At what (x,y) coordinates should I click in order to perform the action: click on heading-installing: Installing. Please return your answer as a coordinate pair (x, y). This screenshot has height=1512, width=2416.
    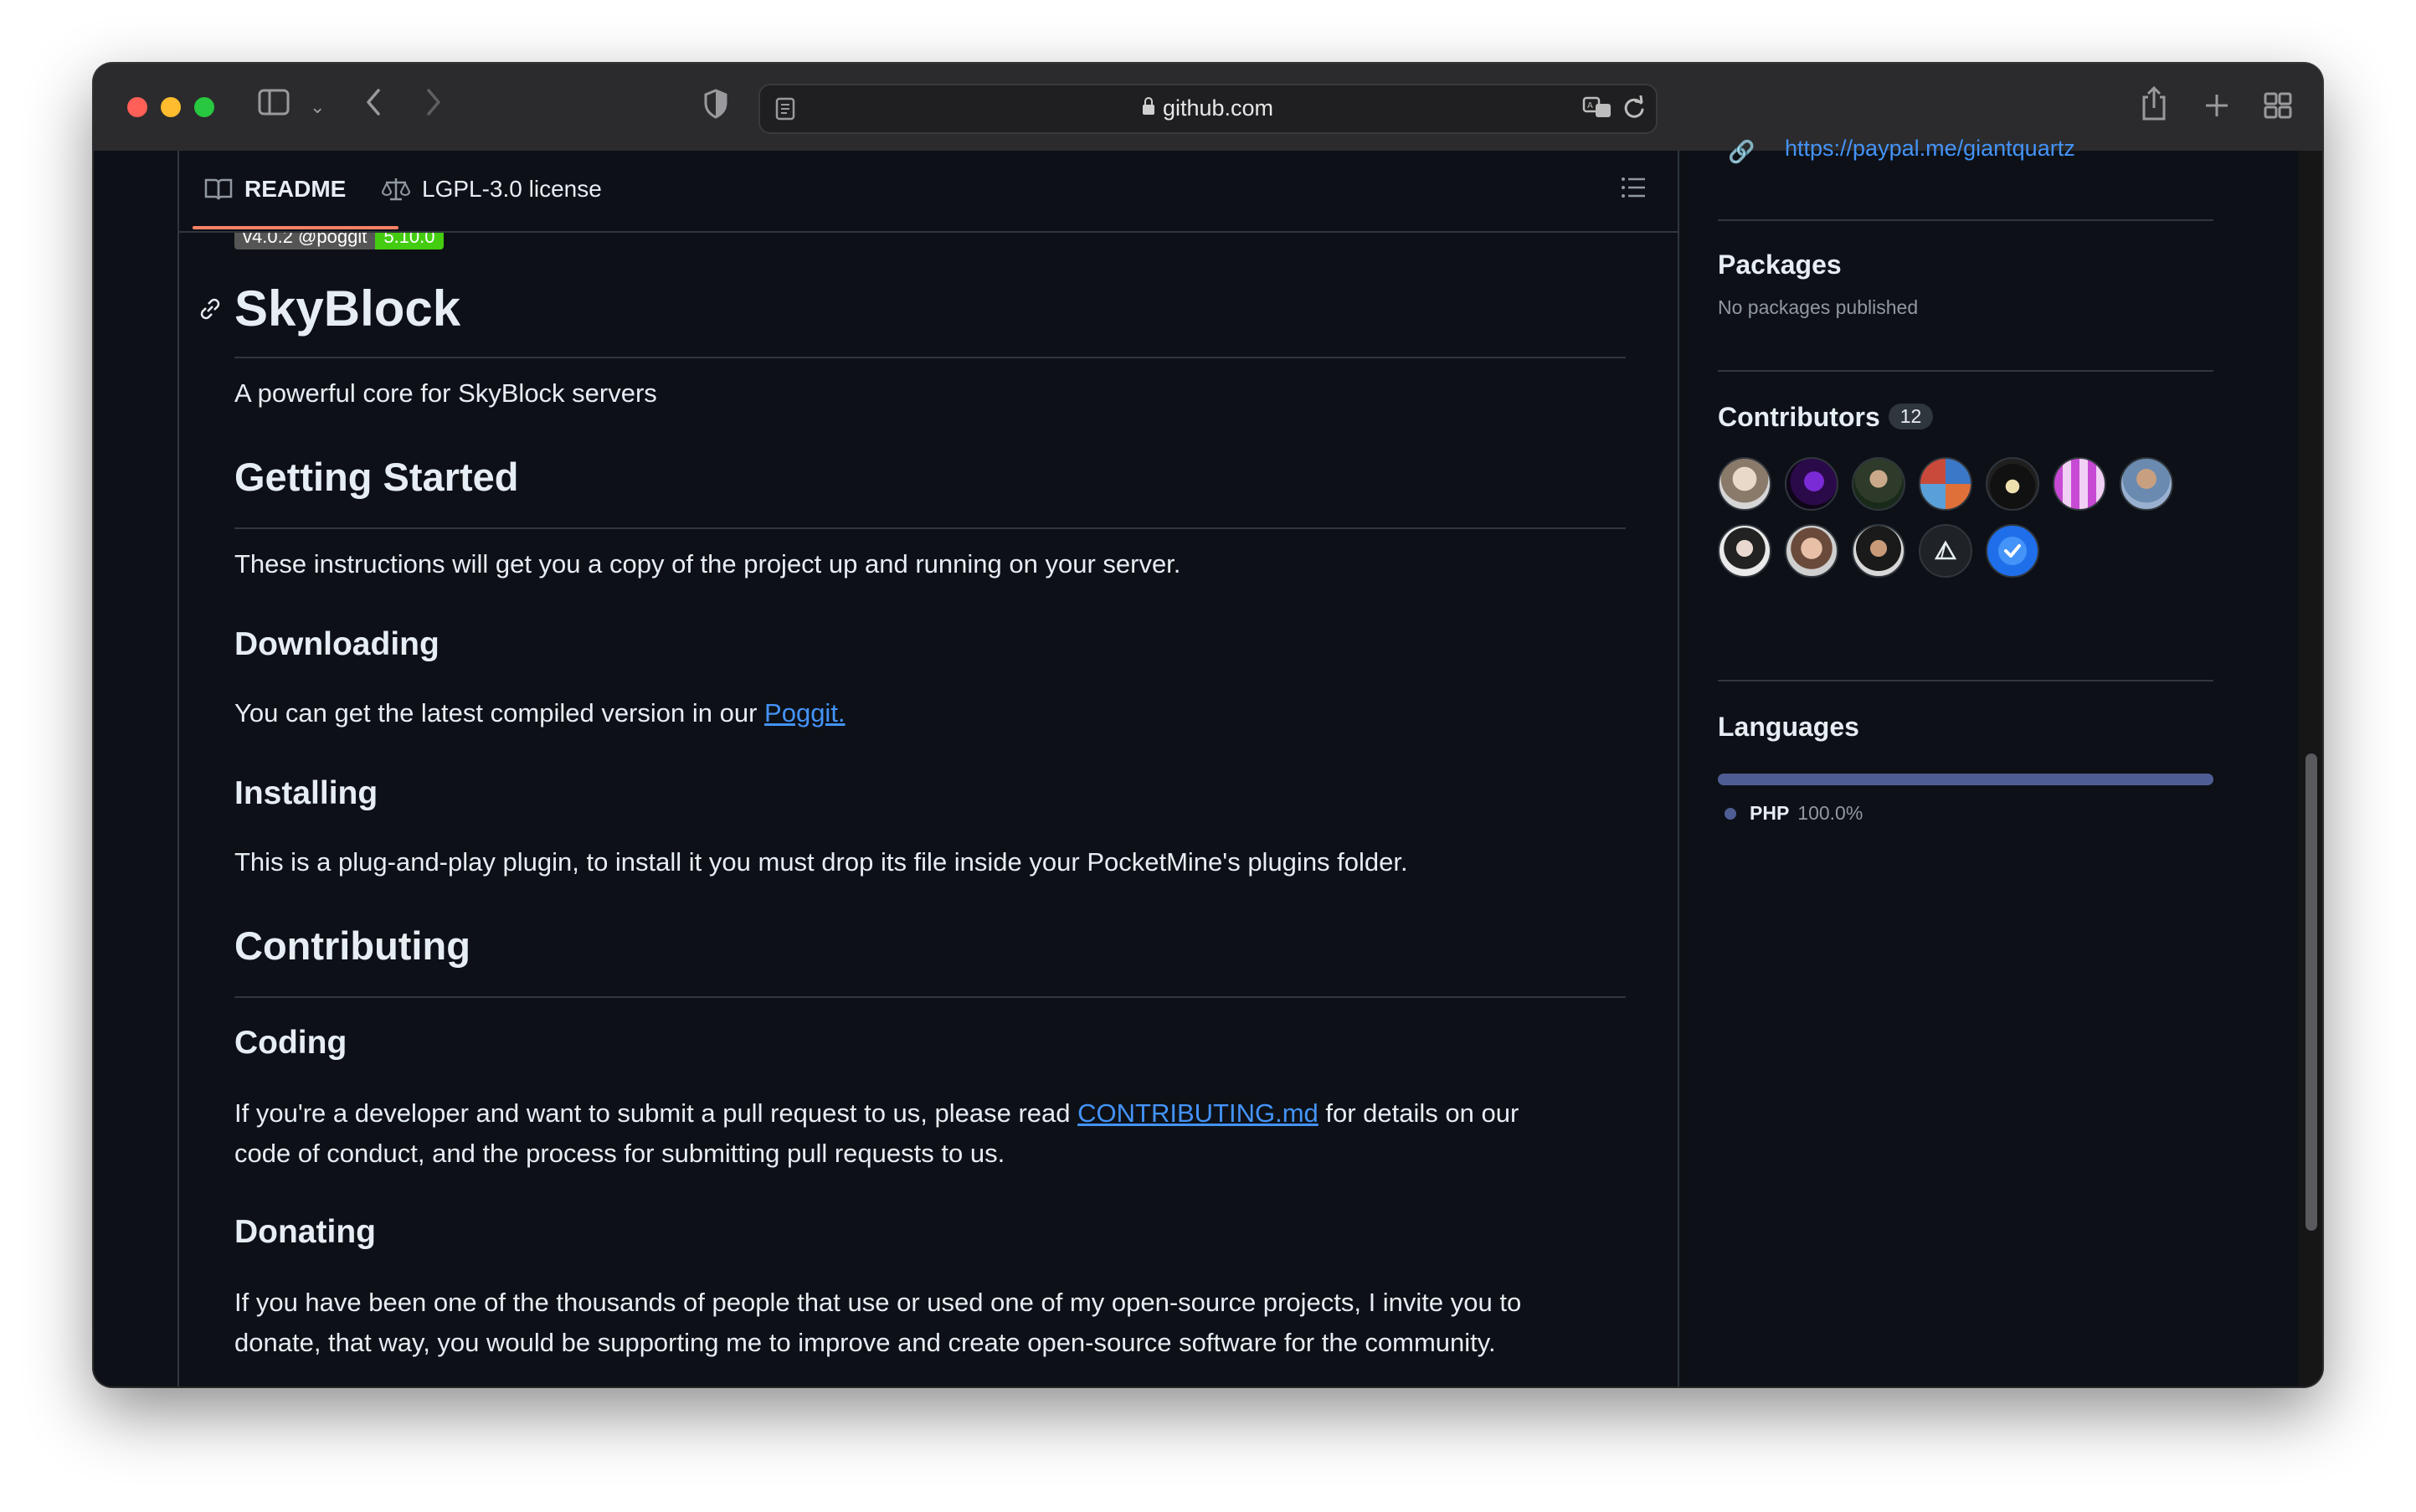
    Looking at the image, I should click on (306, 793).